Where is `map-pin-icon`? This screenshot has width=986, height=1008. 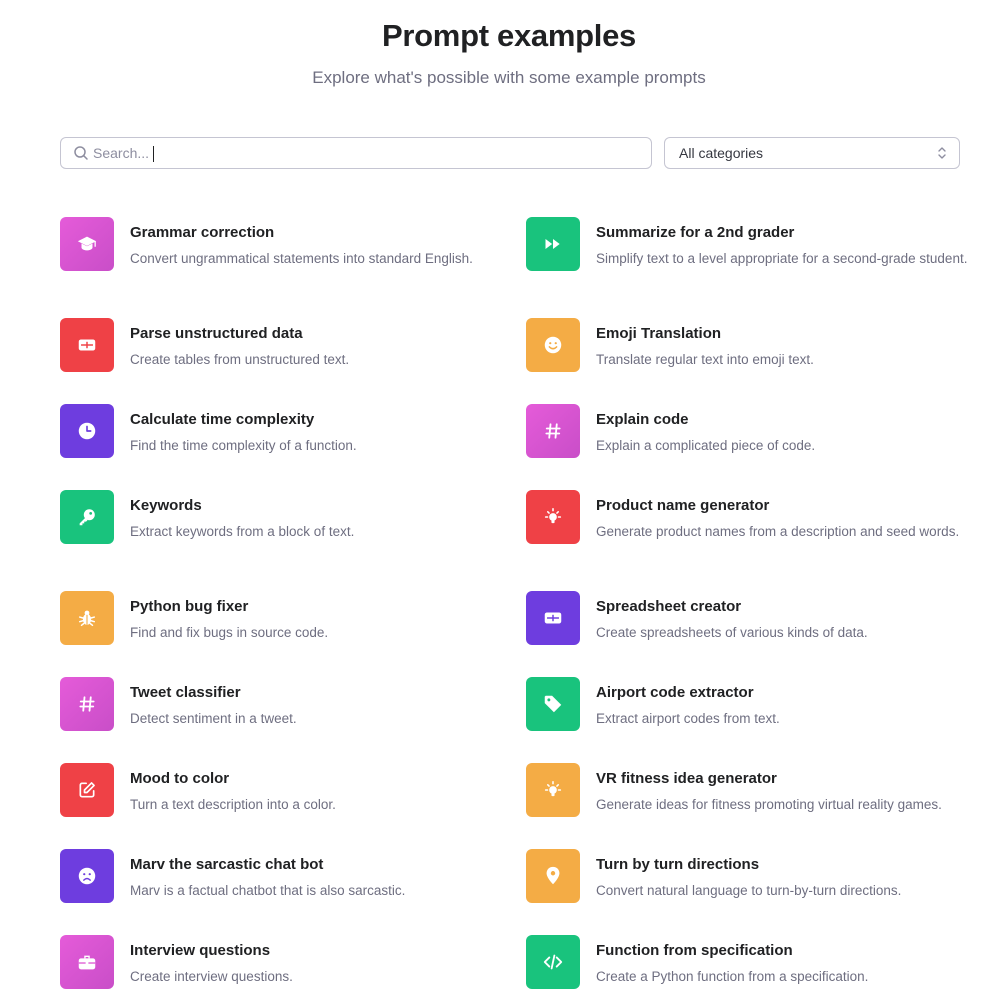 map-pin-icon is located at coordinates (553, 876).